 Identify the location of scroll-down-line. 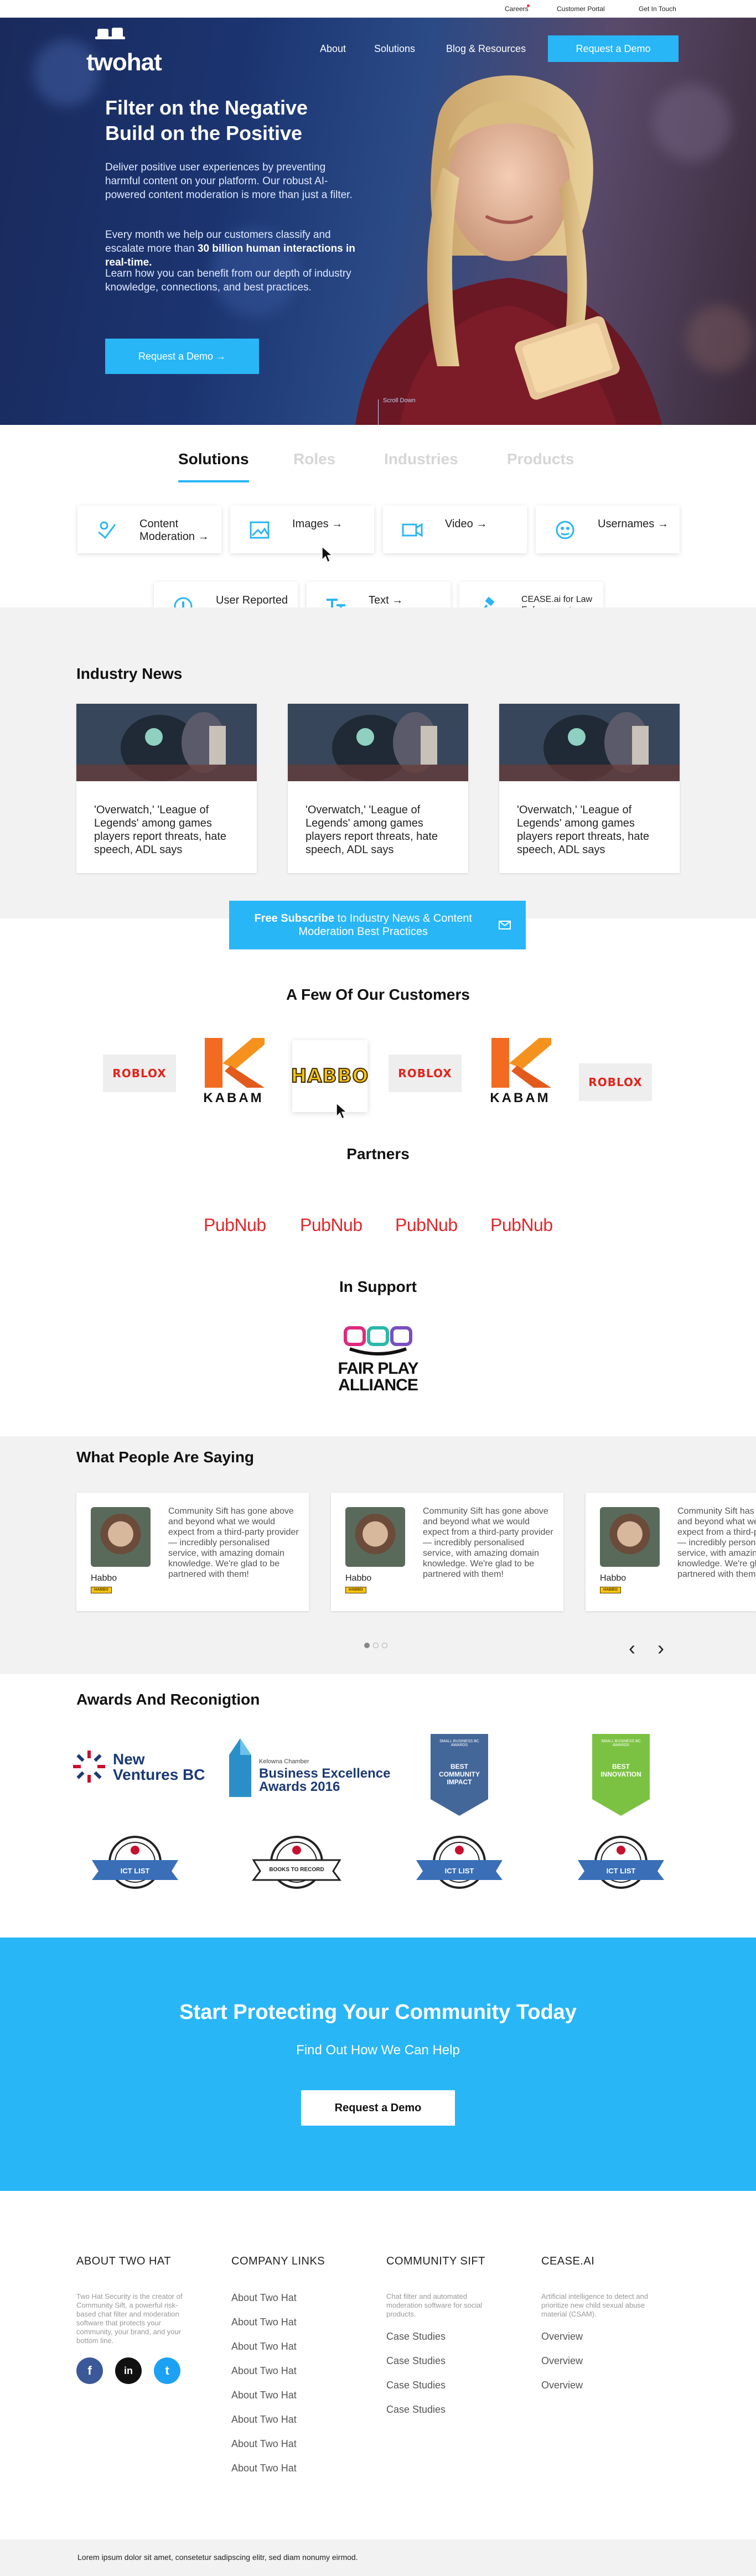
(378, 412).